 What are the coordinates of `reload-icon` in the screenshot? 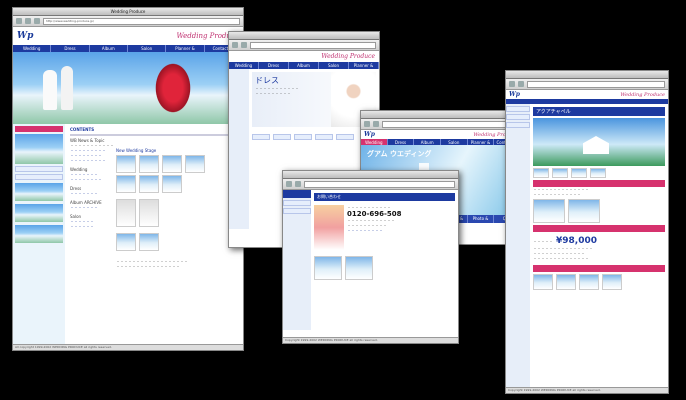 It's located at (37, 21).